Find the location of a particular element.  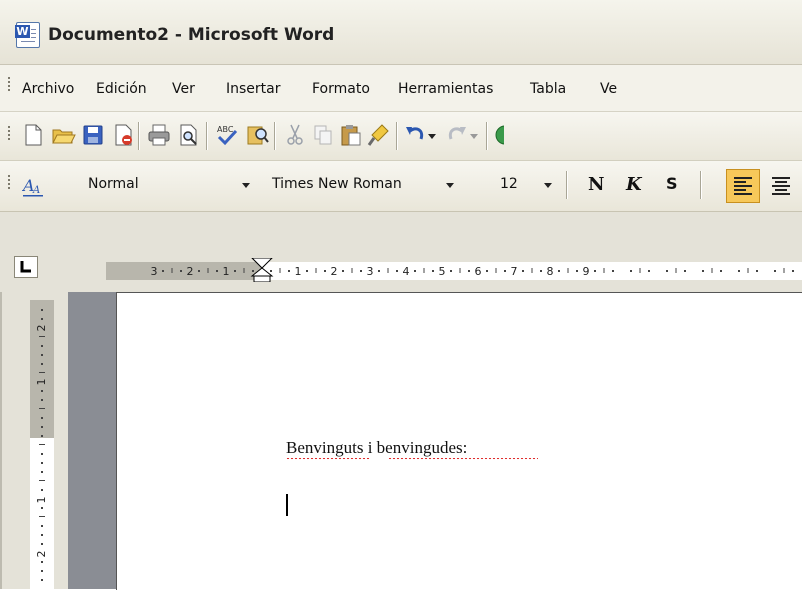

underline-button: S is located at coordinates (675, 183).